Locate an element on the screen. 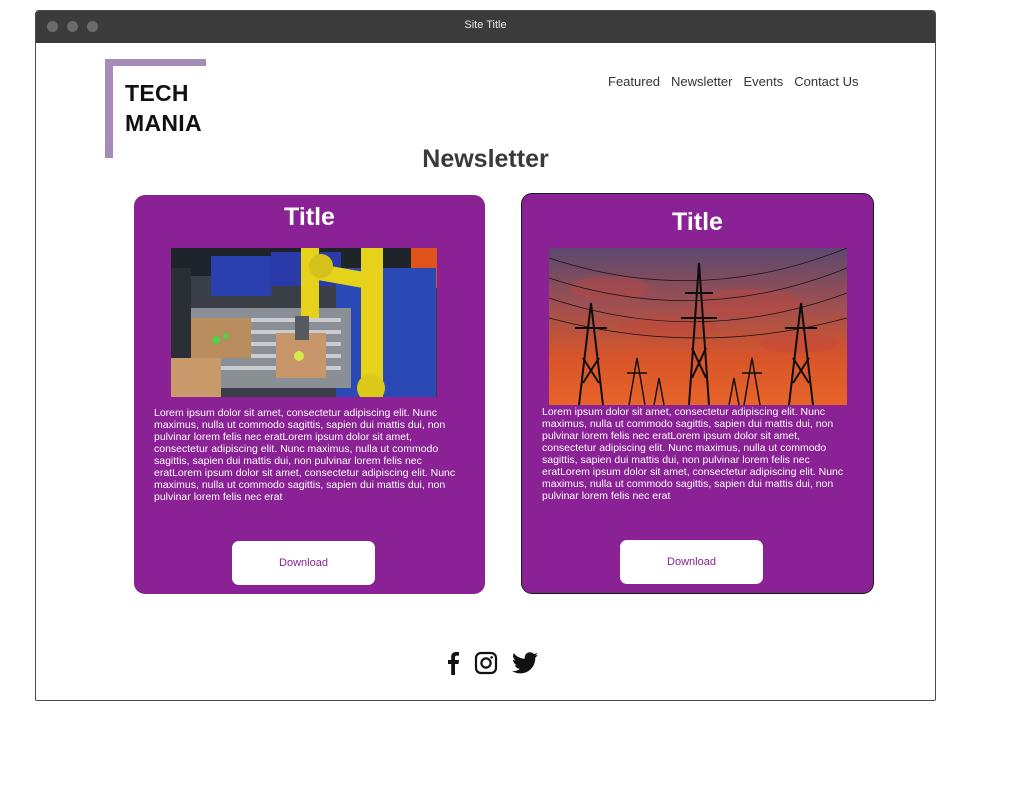 The width and height of the screenshot is (1015, 800). nav-item-newsletter: Newsletter is located at coordinates (701, 81).